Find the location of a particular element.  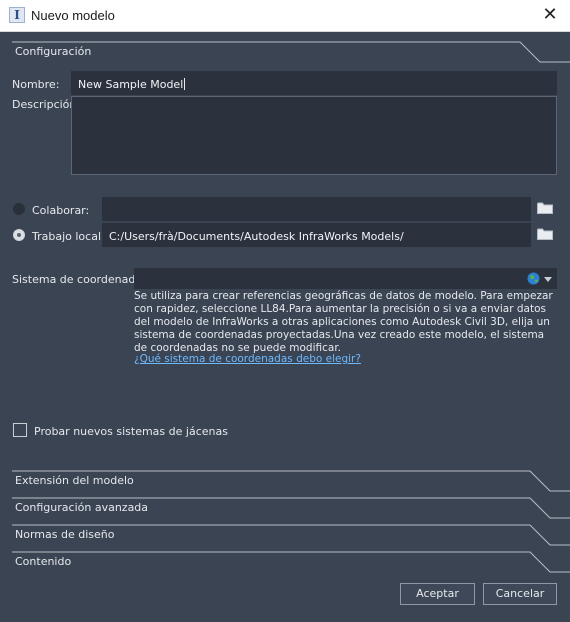

local-work-radio is located at coordinates (19, 235).